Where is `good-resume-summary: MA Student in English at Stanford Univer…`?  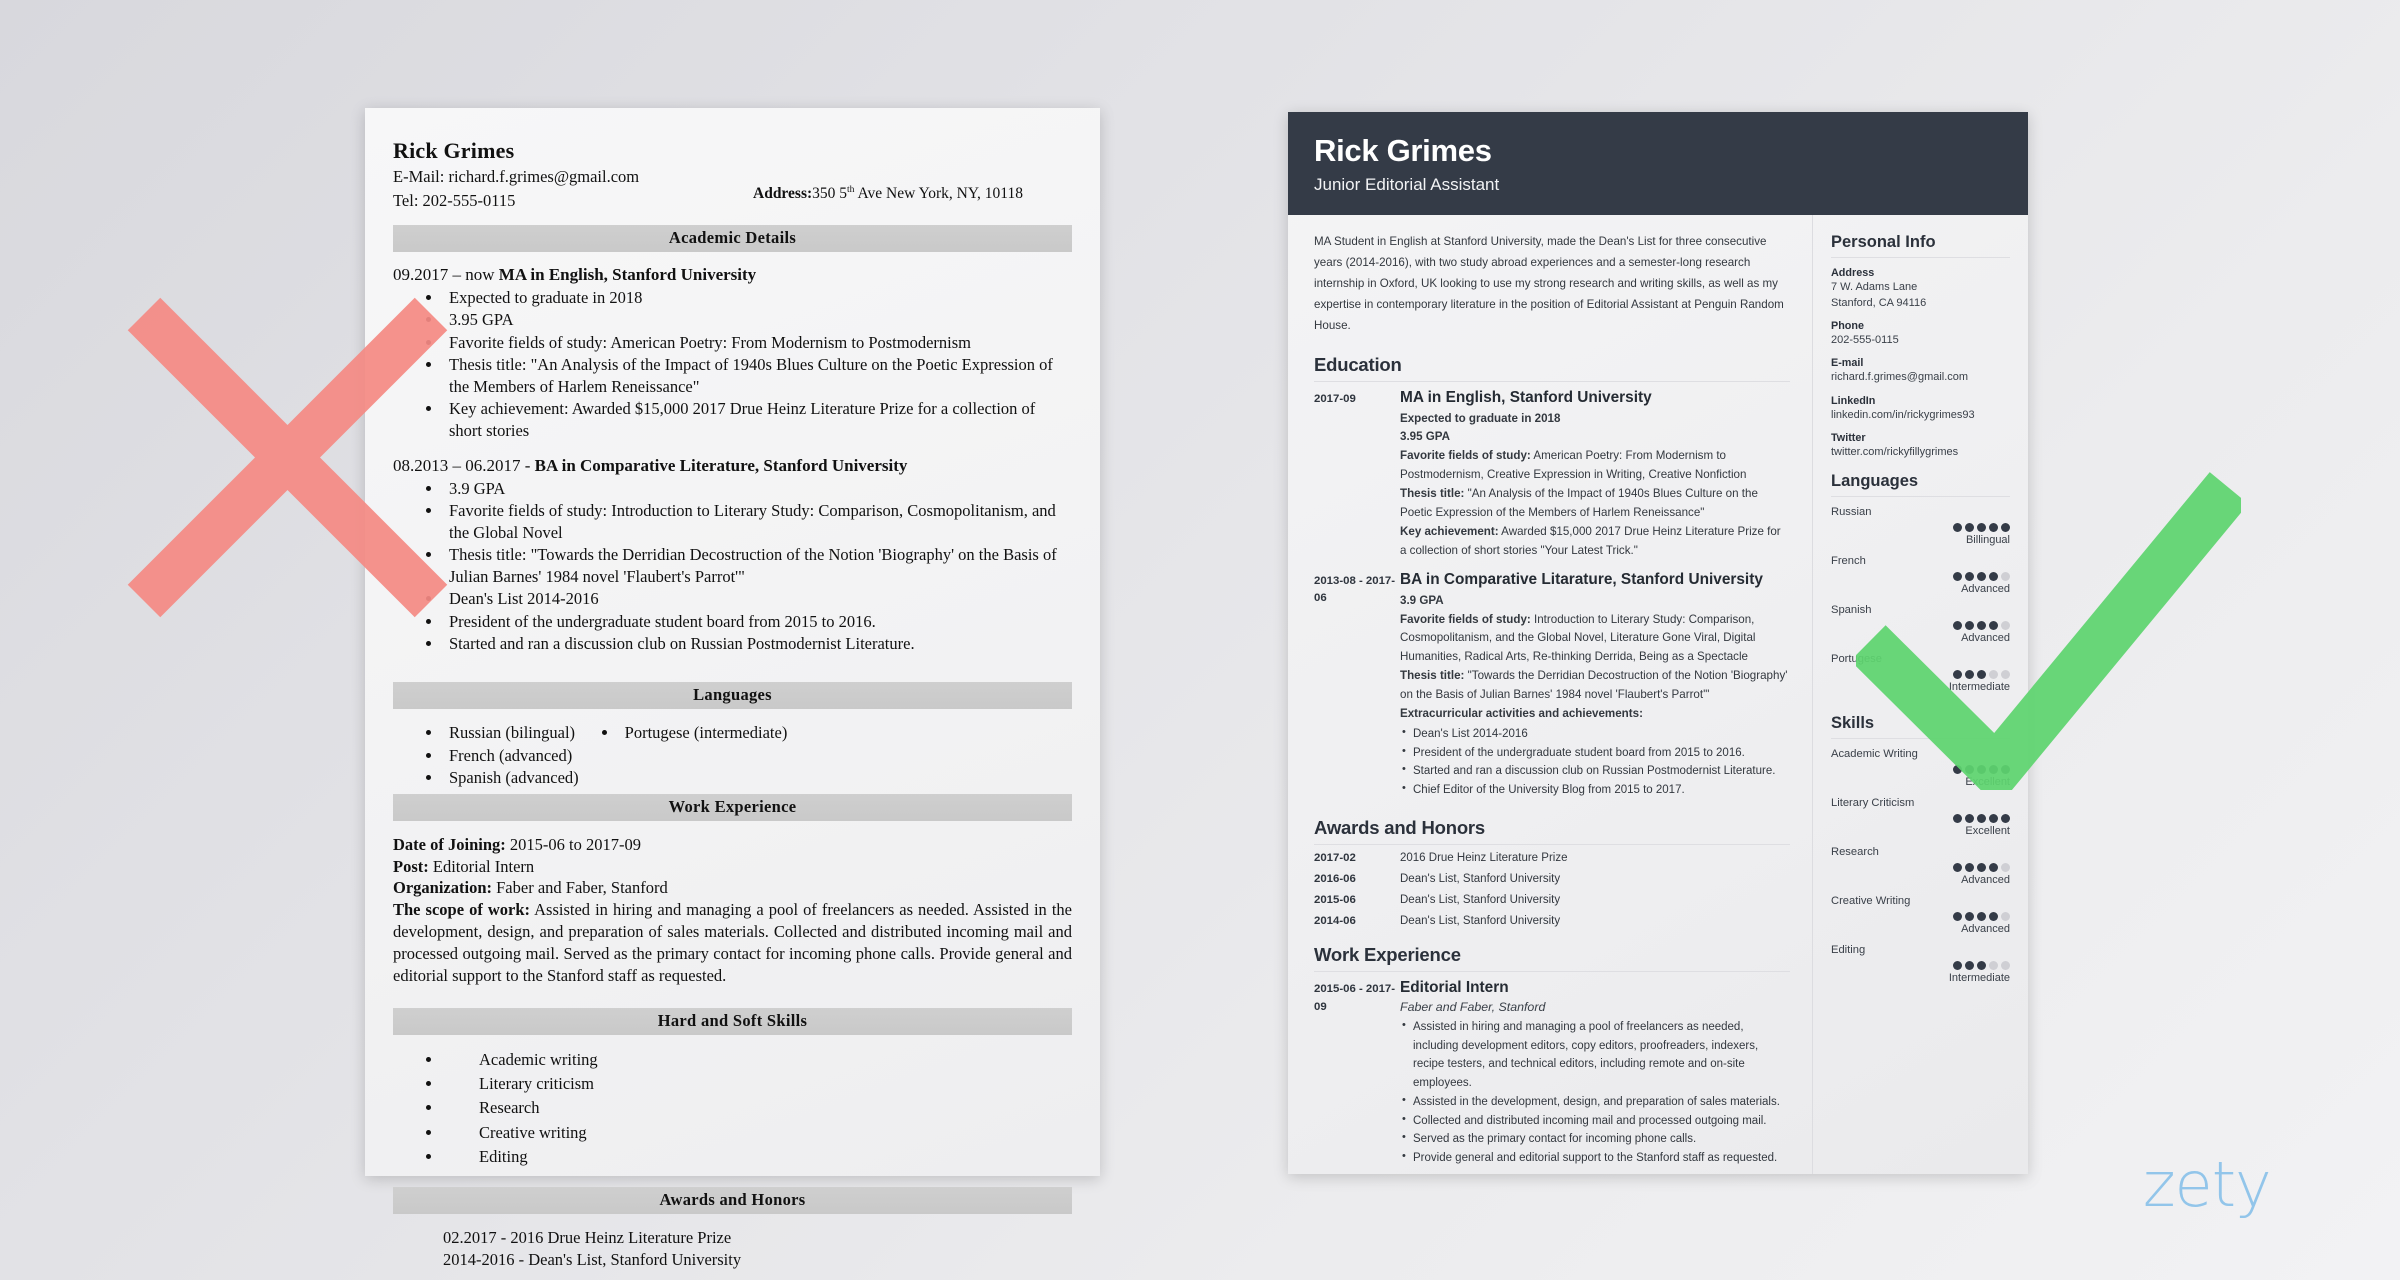
good-resume-summary: MA Student in English at Stanford Univer… is located at coordinates (1549, 283).